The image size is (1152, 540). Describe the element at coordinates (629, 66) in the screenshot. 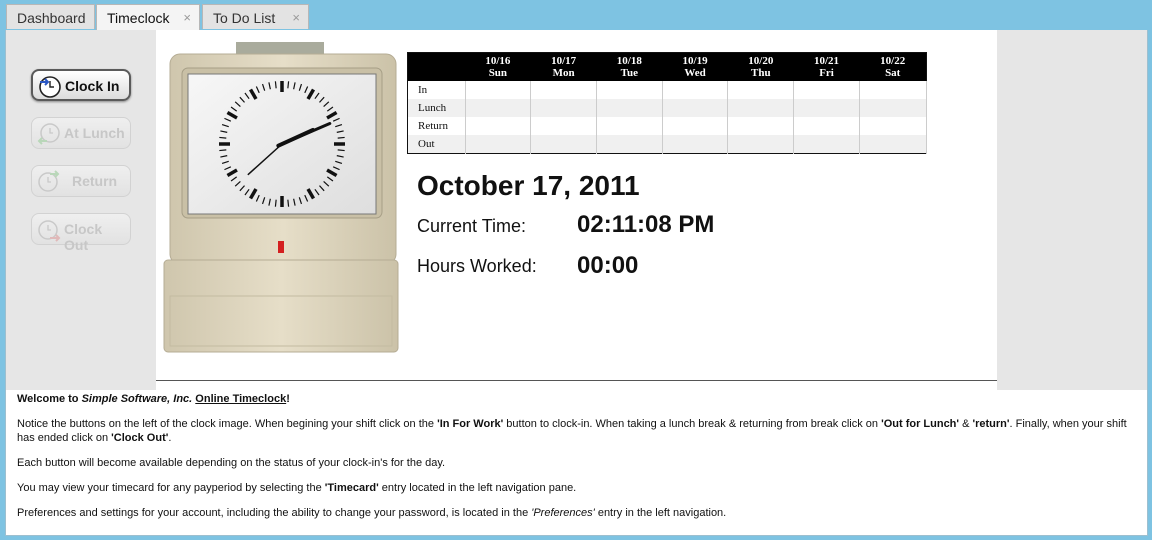

I see `day-header: 10/18 Tue` at that location.